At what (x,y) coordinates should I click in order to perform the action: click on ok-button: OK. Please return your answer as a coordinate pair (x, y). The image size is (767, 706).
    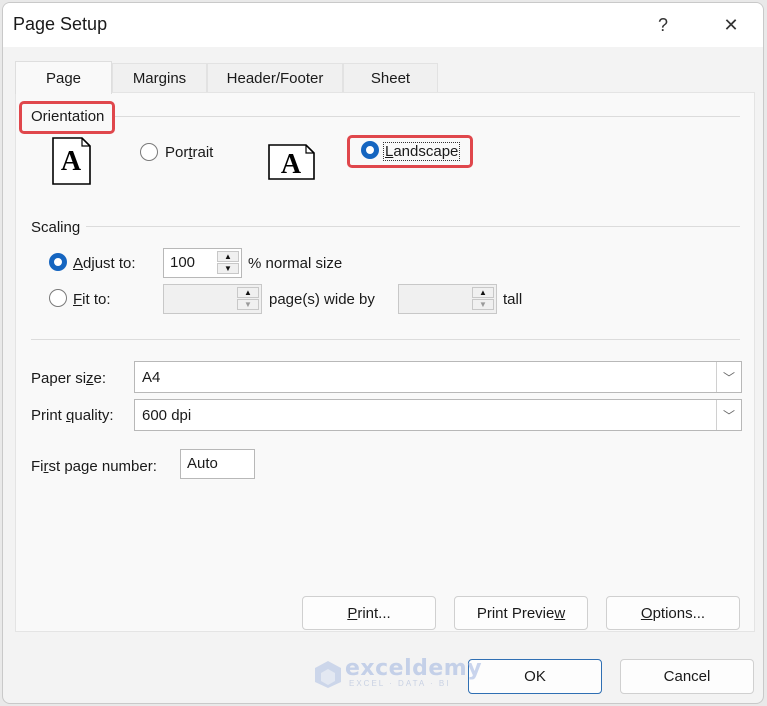
    Looking at the image, I should click on (535, 676).